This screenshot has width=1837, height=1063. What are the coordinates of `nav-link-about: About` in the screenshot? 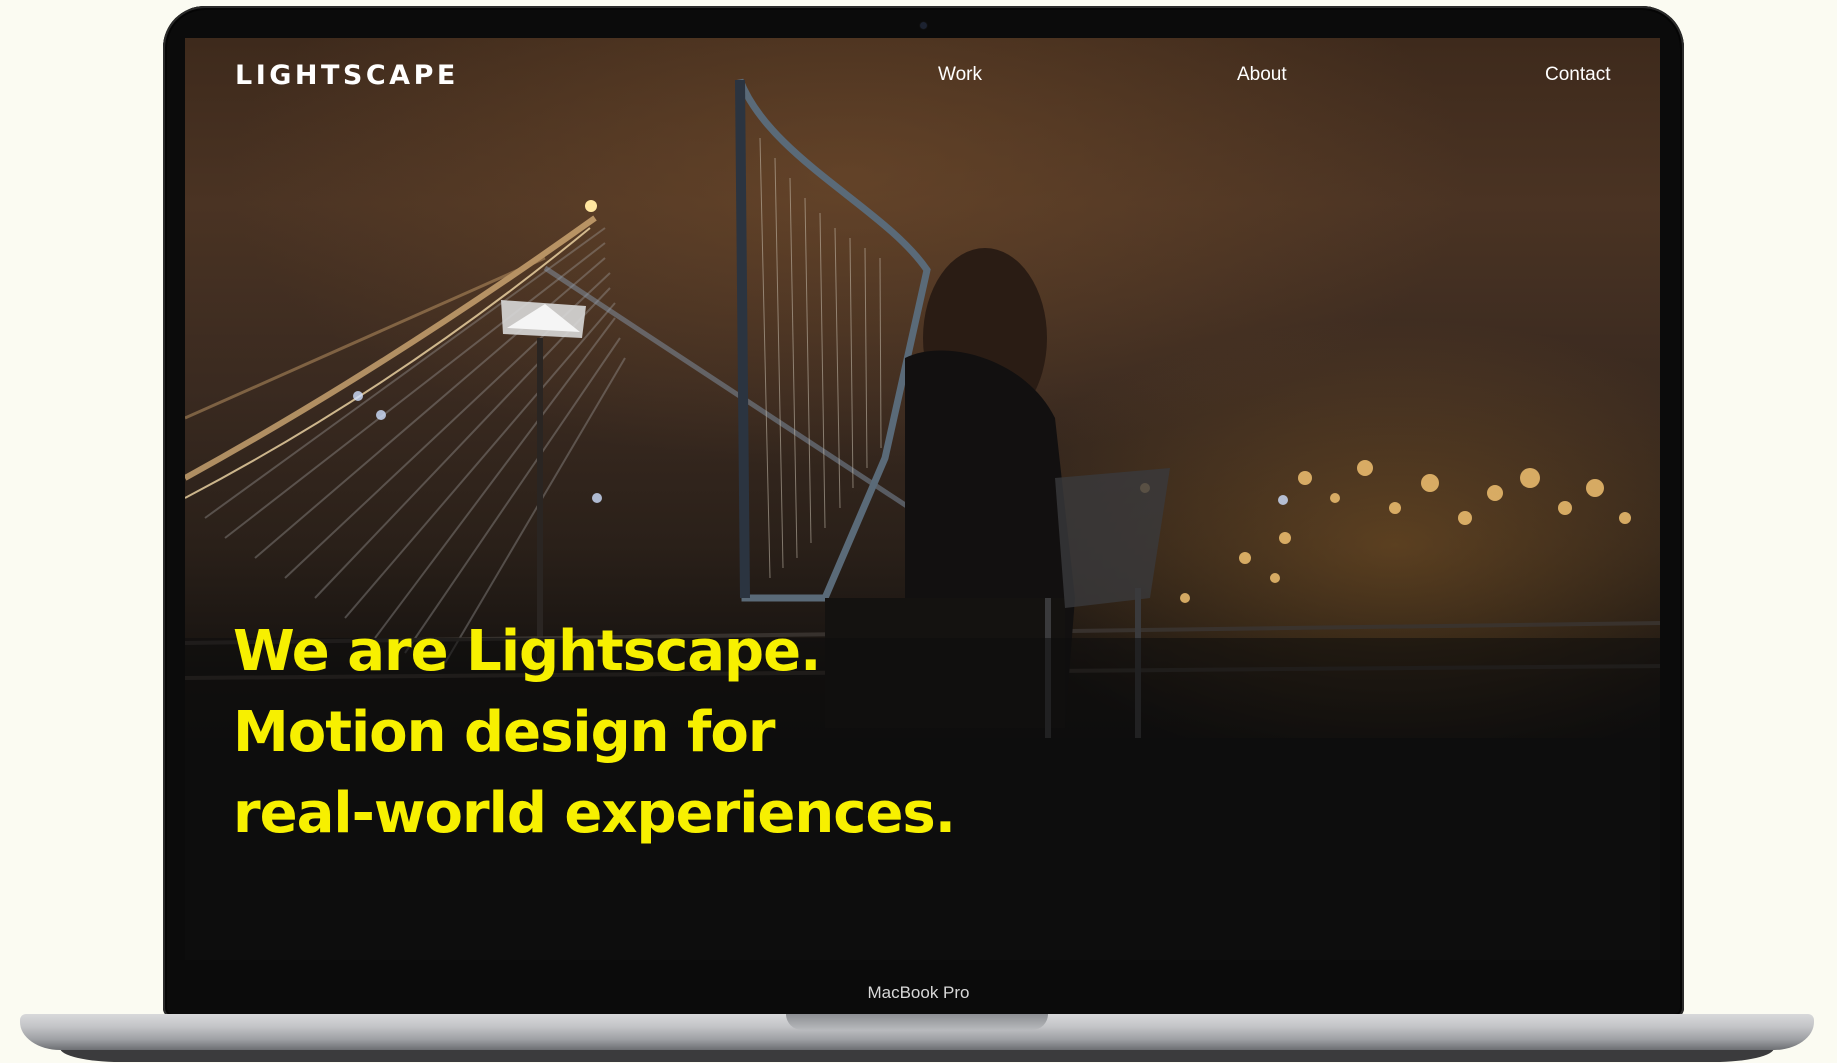 It's located at (1262, 75).